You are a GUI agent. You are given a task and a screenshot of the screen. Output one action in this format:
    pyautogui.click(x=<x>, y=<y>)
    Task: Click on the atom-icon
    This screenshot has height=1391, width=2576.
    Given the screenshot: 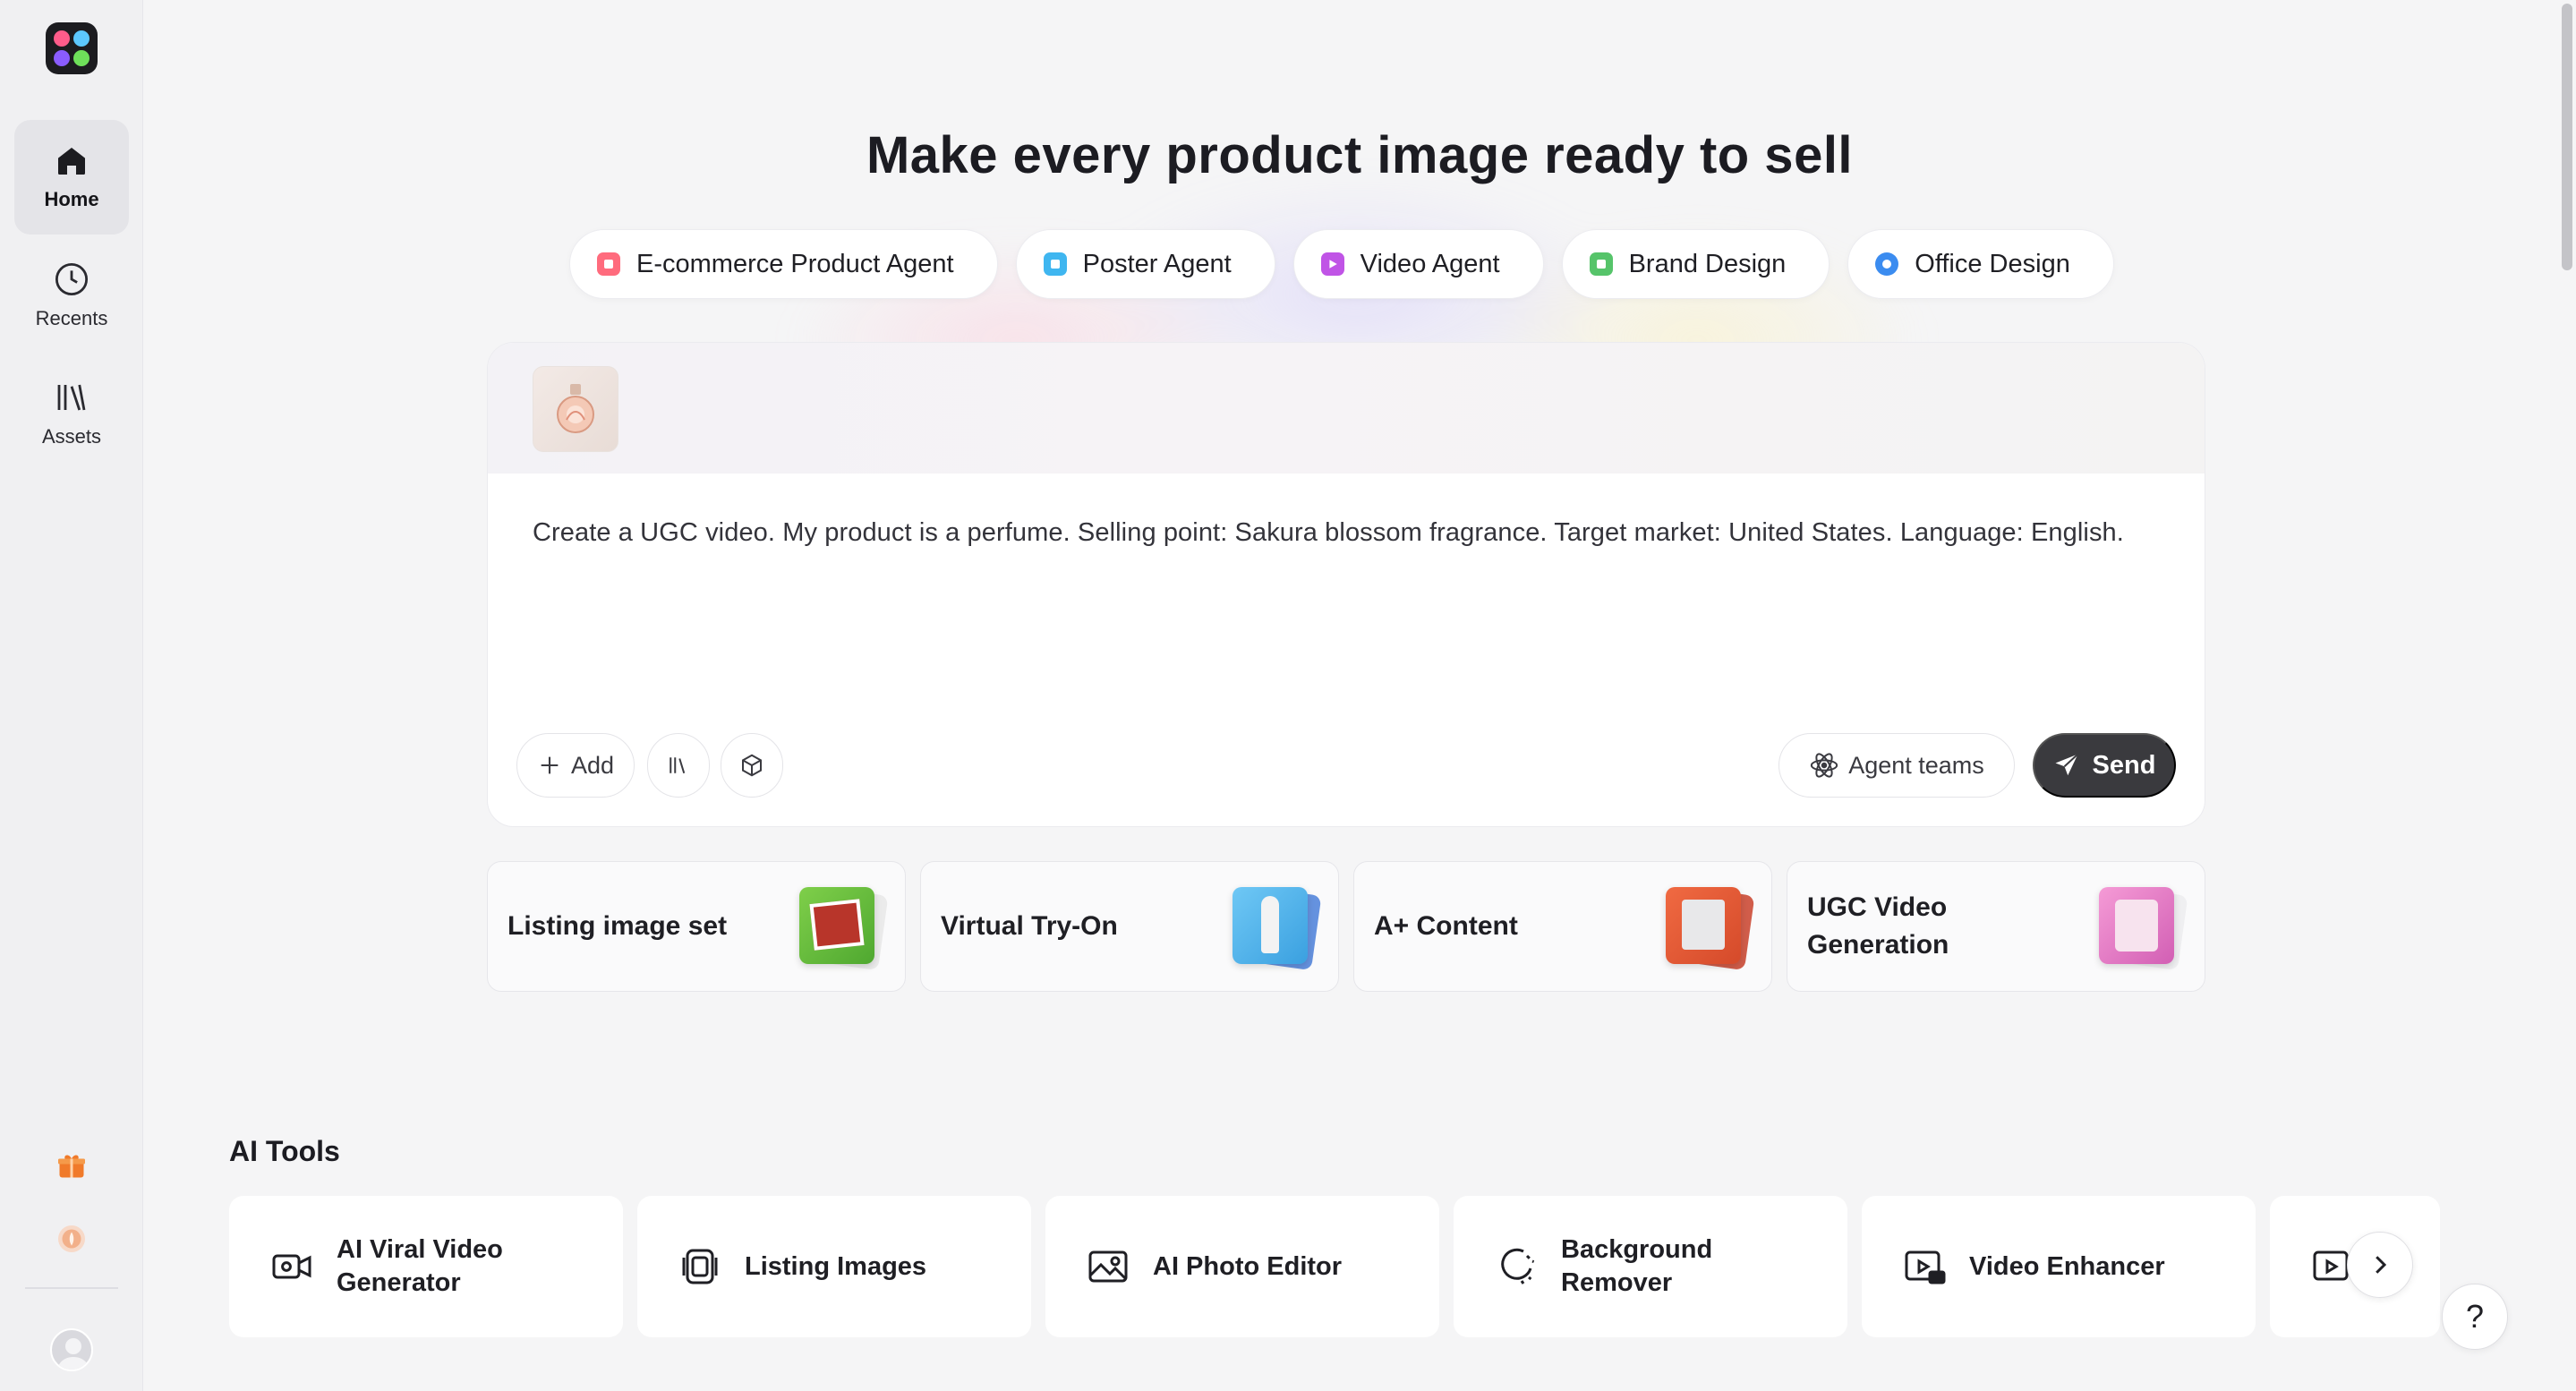 What is the action you would take?
    pyautogui.click(x=1824, y=765)
    